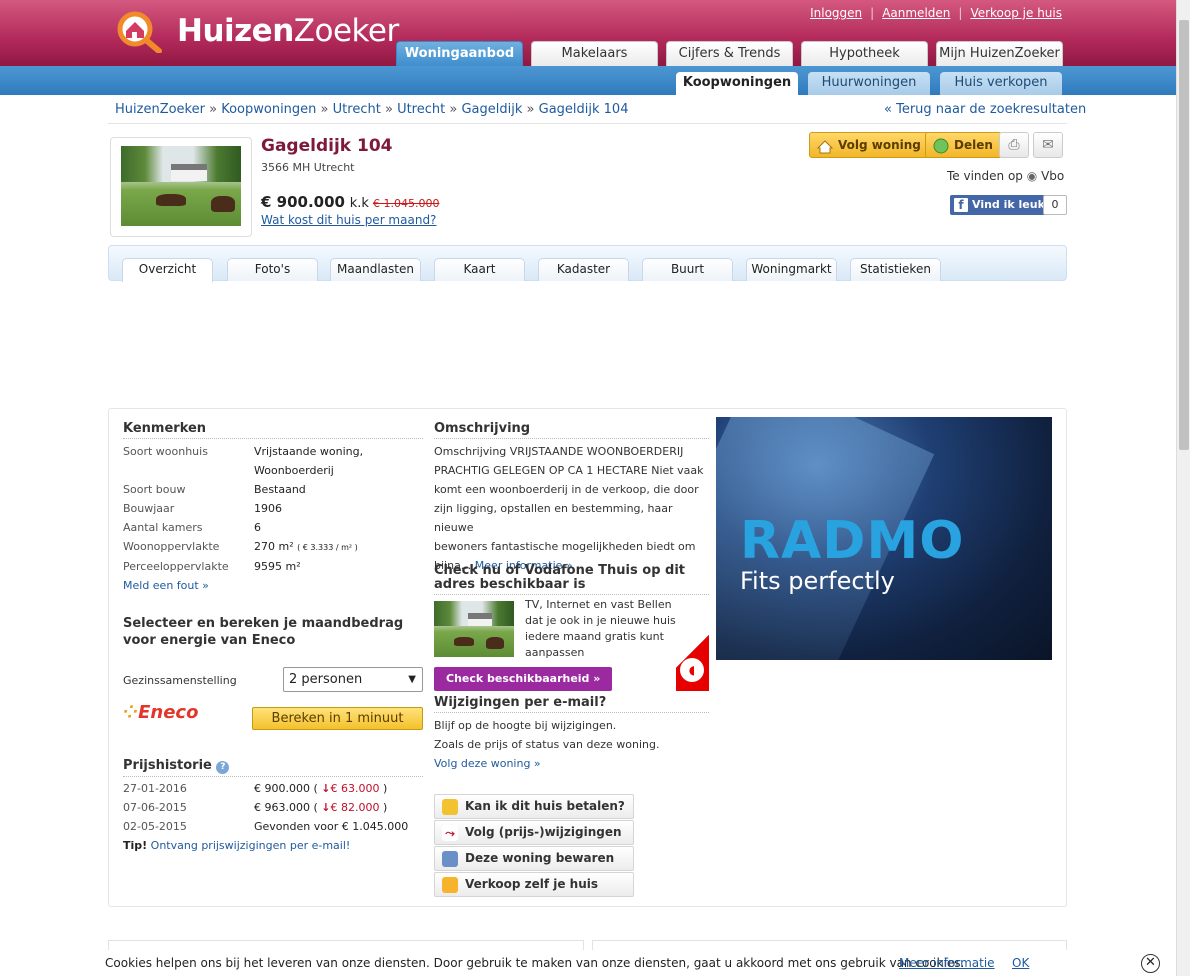 The height and width of the screenshot is (976, 1190). Describe the element at coordinates (257, 527) in the screenshot. I see `spec-value: 6` at that location.